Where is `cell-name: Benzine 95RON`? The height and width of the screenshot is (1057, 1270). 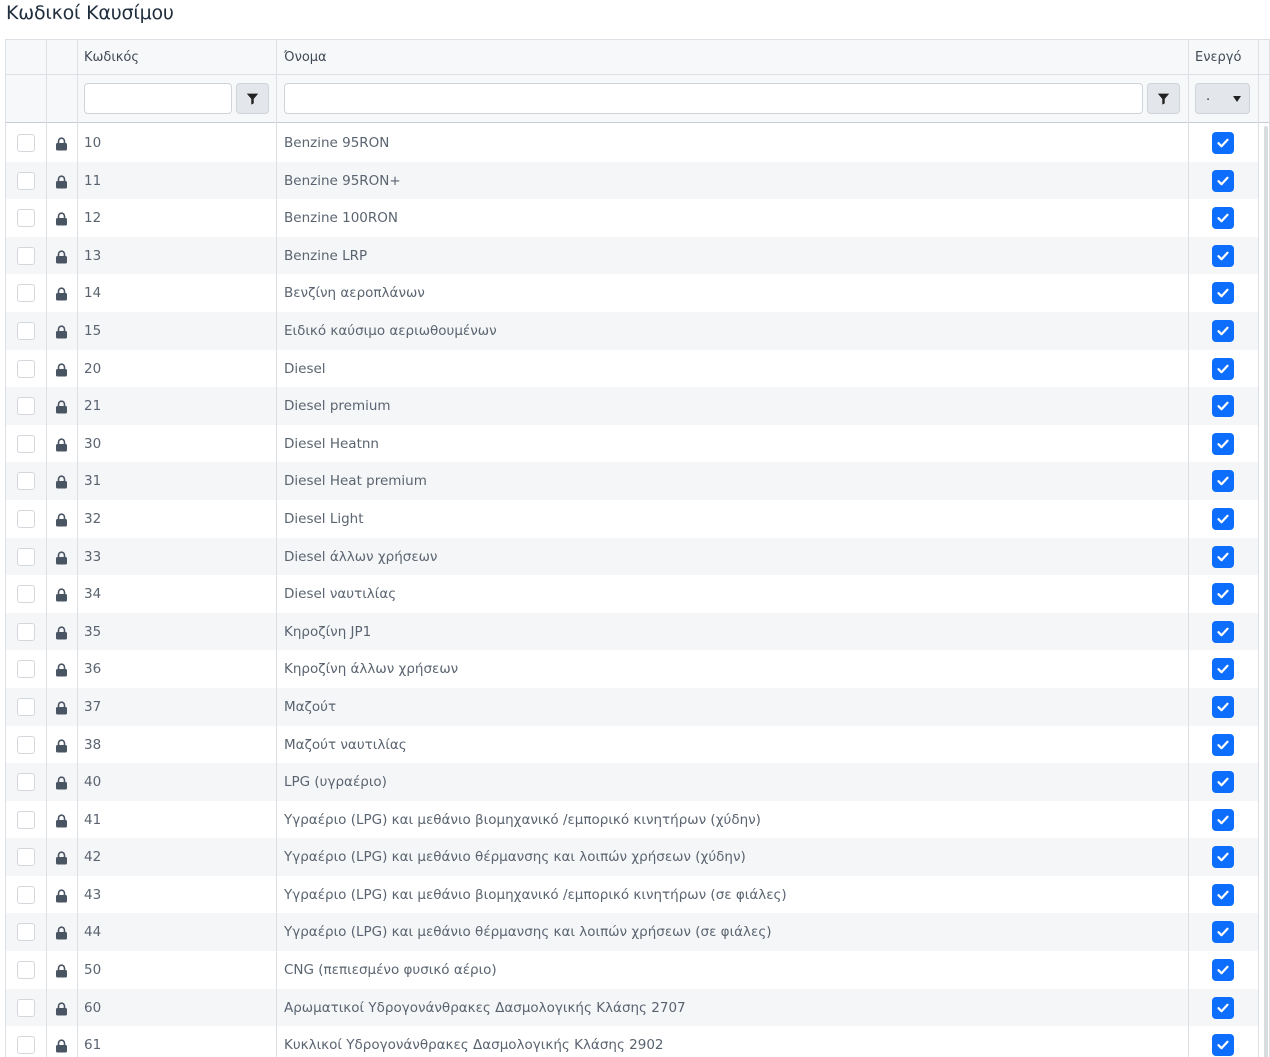 cell-name: Benzine 95RON is located at coordinates (337, 143).